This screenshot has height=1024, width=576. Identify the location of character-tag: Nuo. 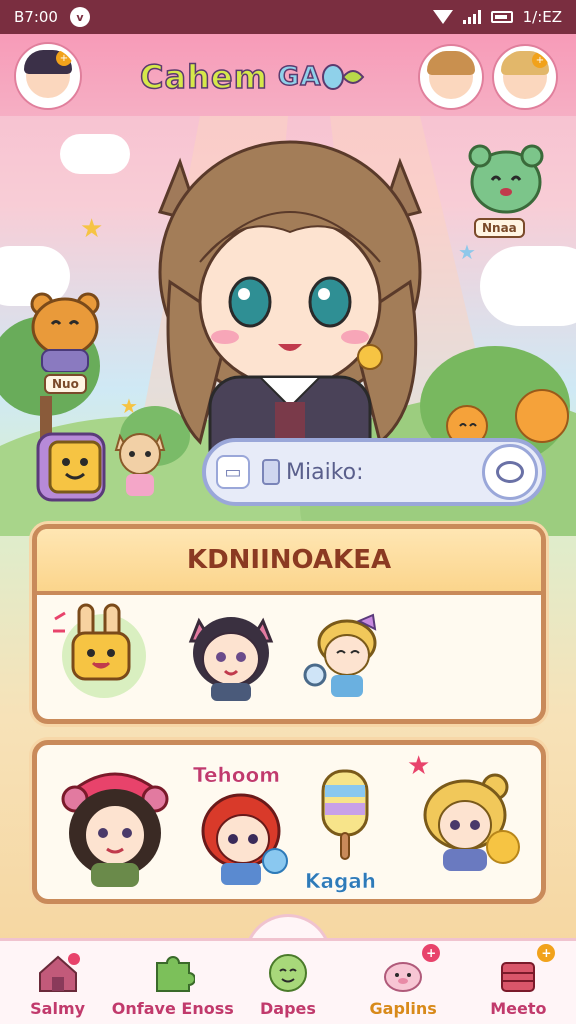
(65, 384).